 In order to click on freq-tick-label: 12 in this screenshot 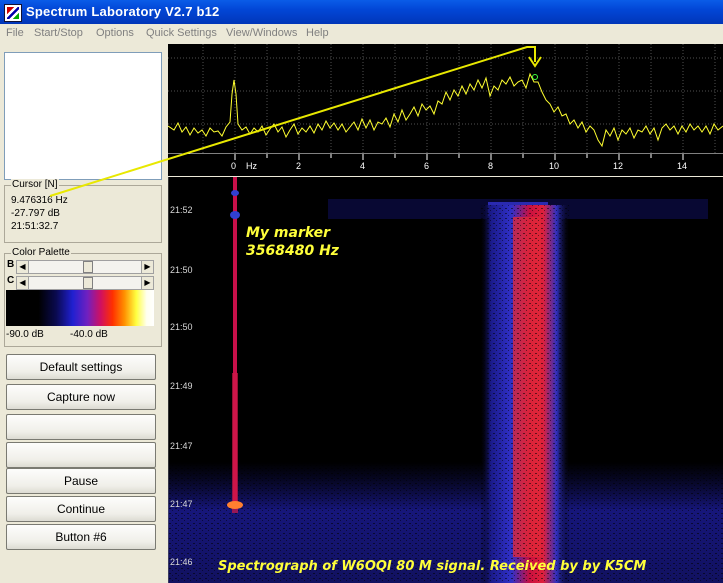, I will do `click(618, 166)`.